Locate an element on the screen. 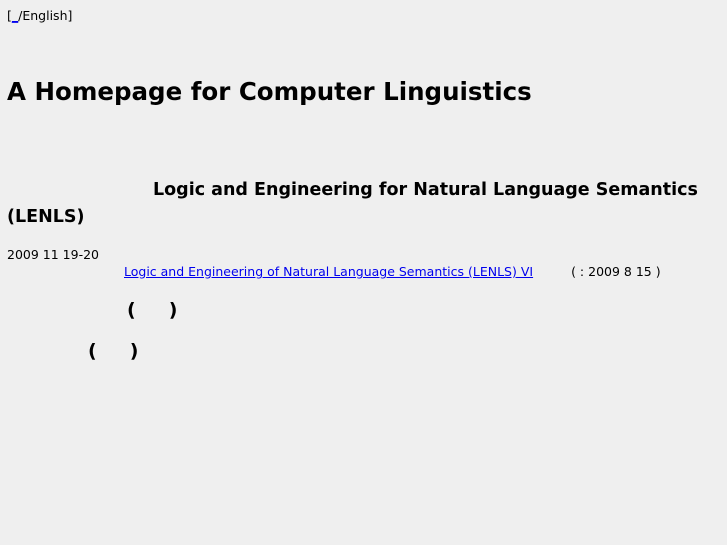 This screenshot has height=545, width=727. event-date: 2009 11 19-20 is located at coordinates (53, 254).